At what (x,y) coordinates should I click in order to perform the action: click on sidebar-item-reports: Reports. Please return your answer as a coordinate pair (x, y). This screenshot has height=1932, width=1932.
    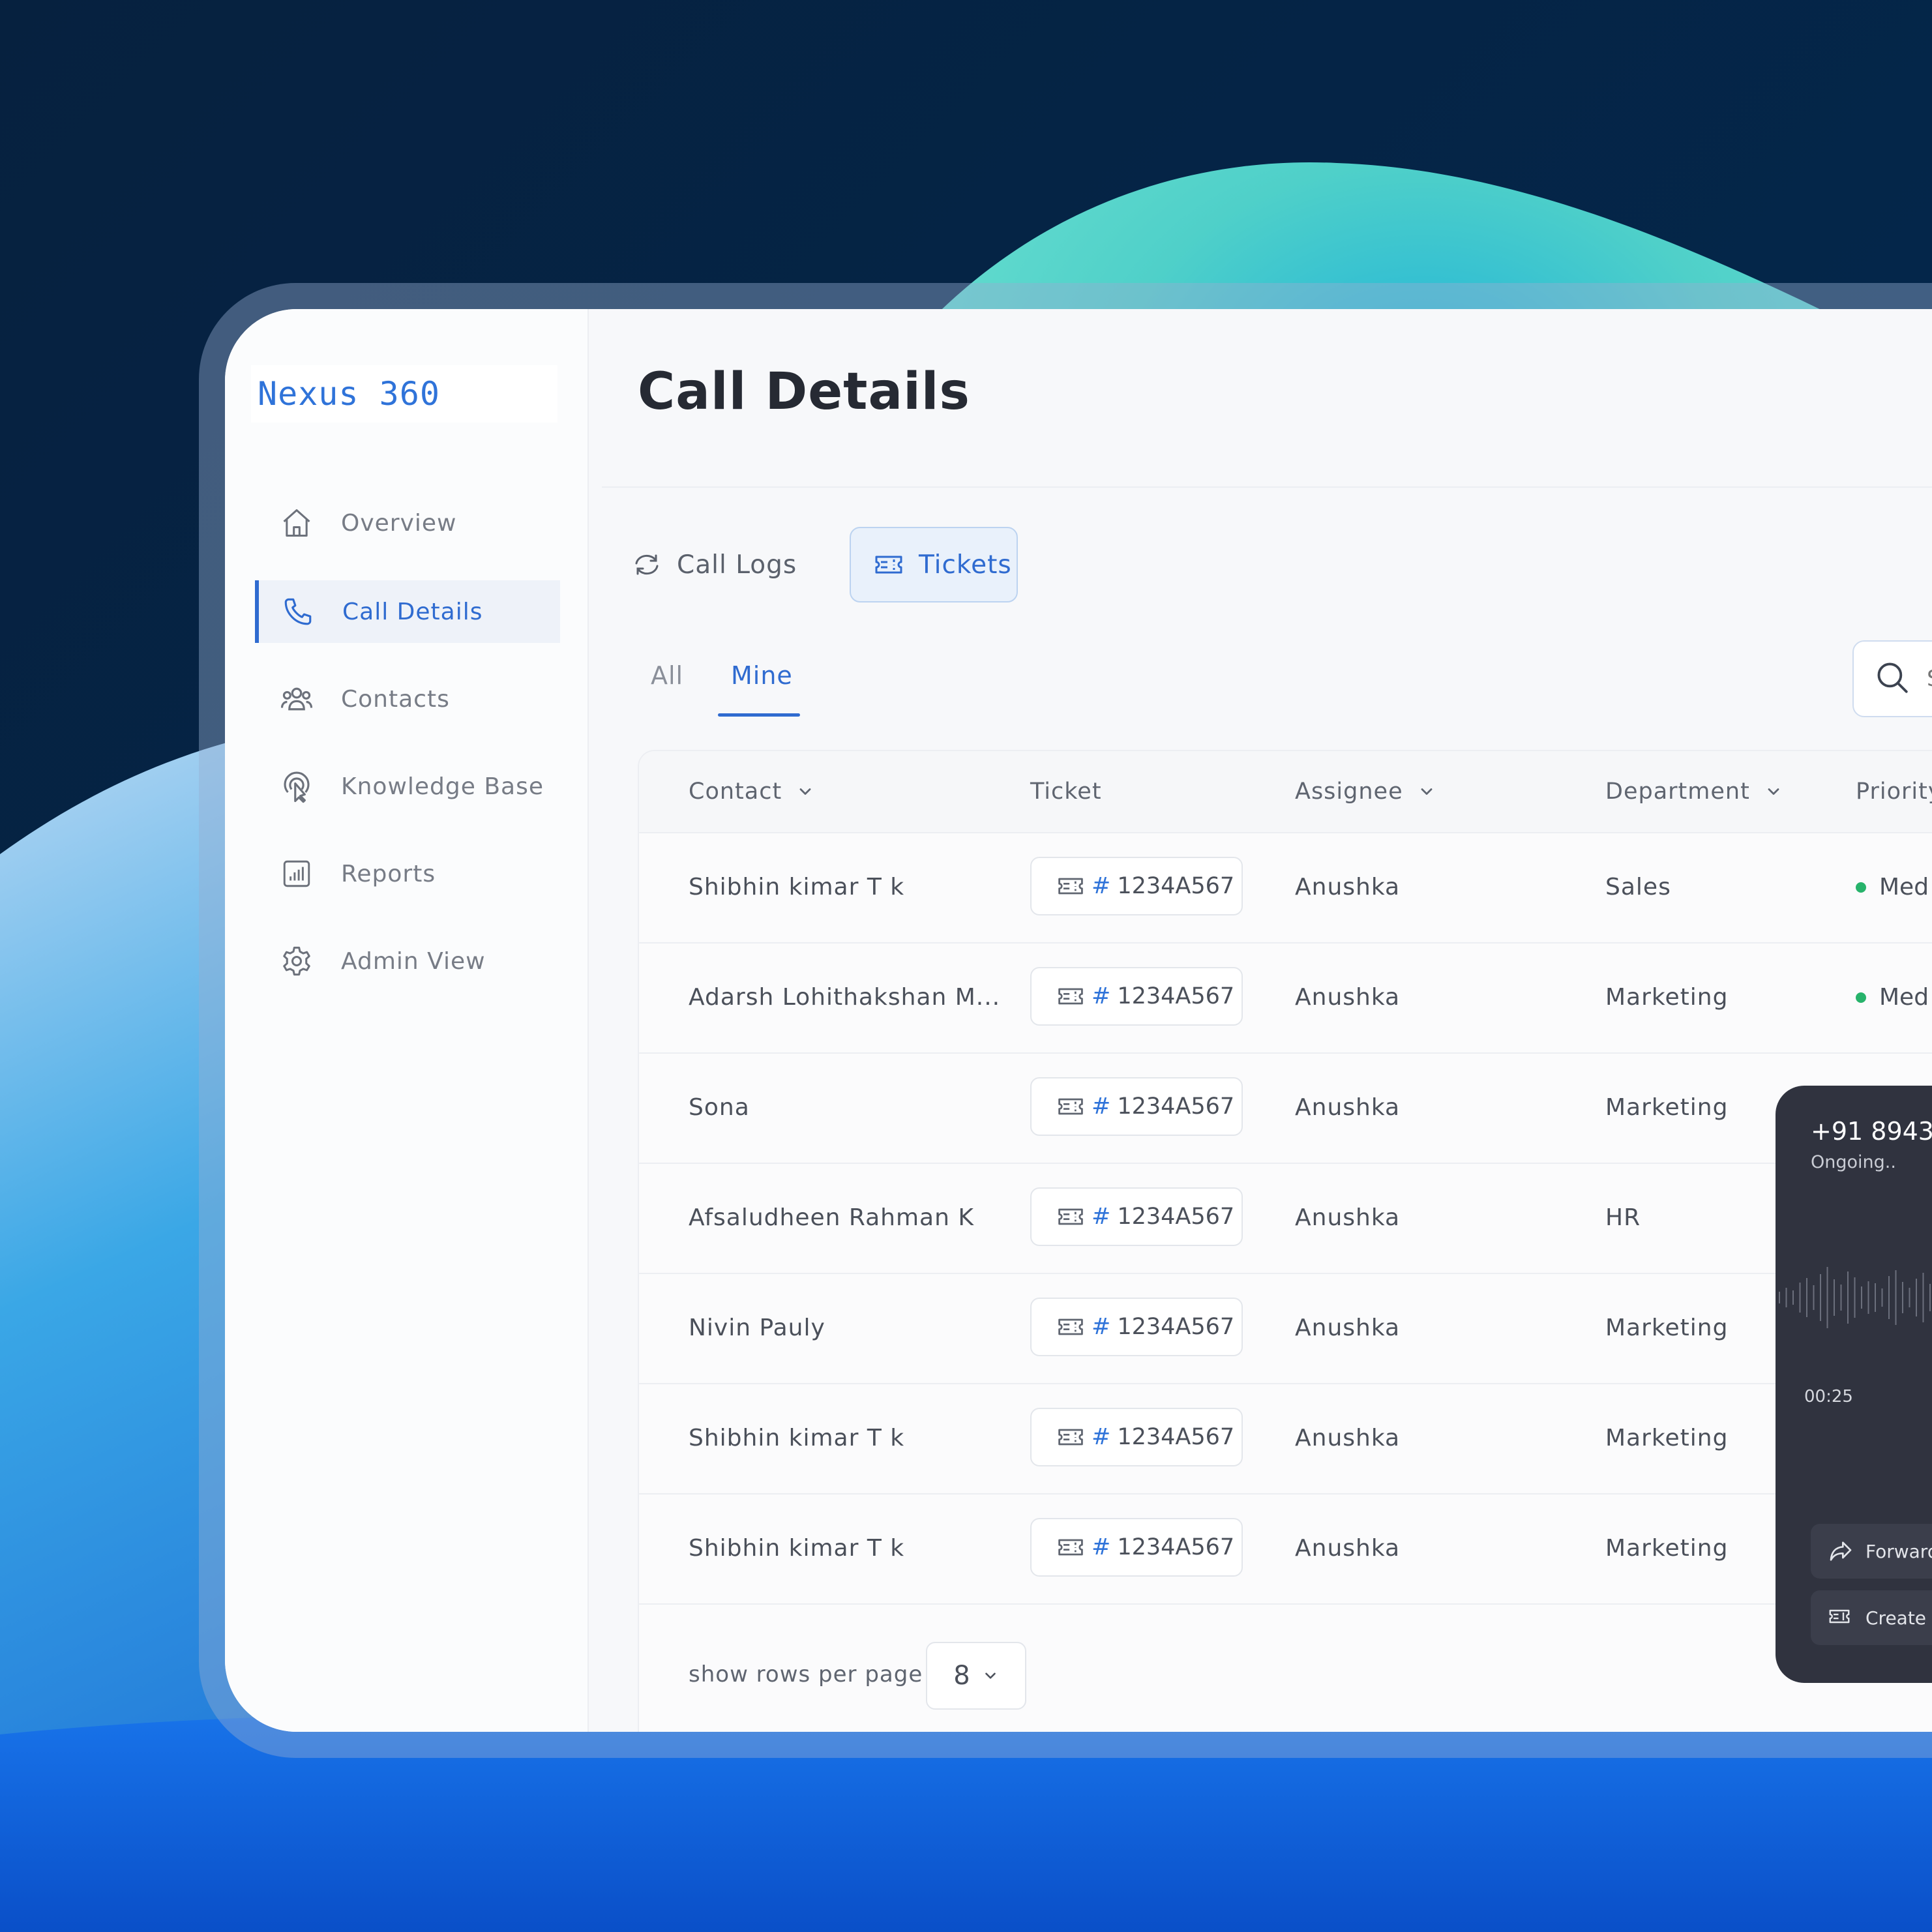
    Looking at the image, I should click on (408, 873).